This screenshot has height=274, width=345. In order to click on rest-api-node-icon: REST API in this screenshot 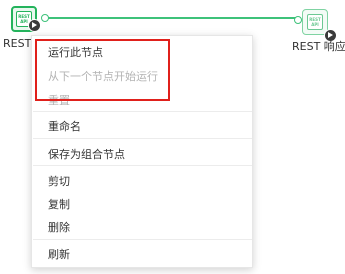, I will do `click(315, 22)`.